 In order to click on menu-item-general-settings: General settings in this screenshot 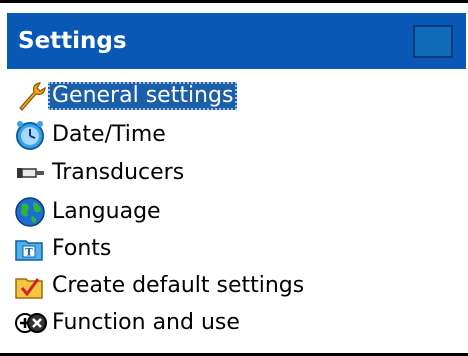, I will do `click(126, 96)`.